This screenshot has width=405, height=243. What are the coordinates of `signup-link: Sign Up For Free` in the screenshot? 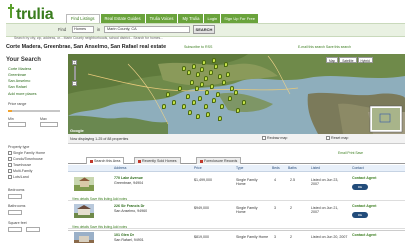 It's located at (239, 18).